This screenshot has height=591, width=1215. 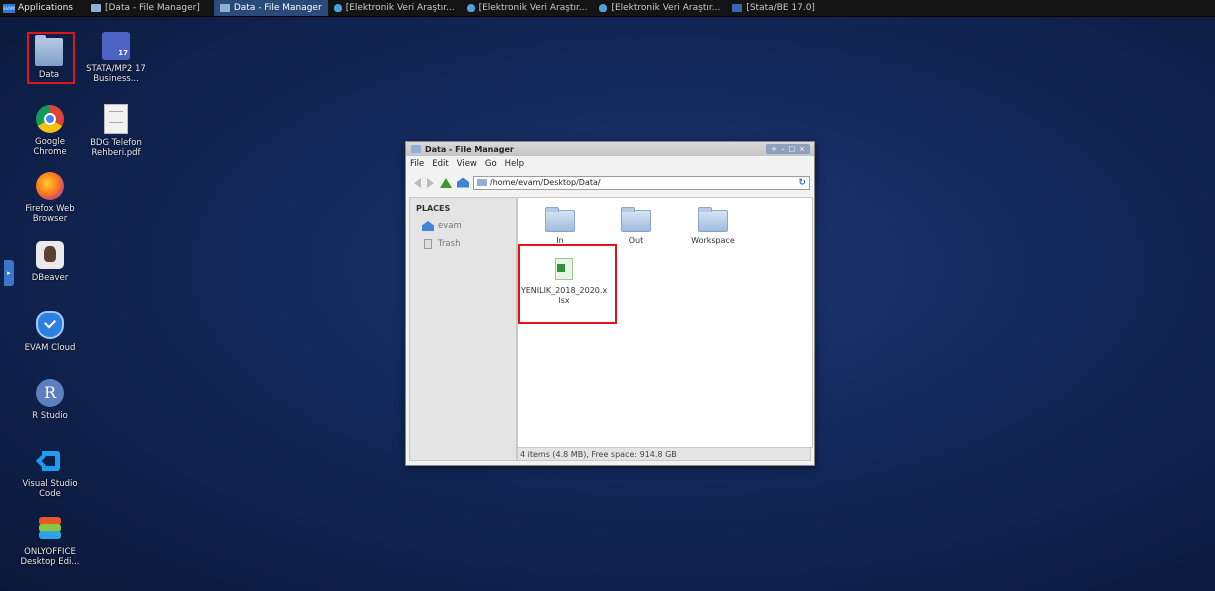 I want to click on onlyoffice-icon, so click(x=50, y=529).